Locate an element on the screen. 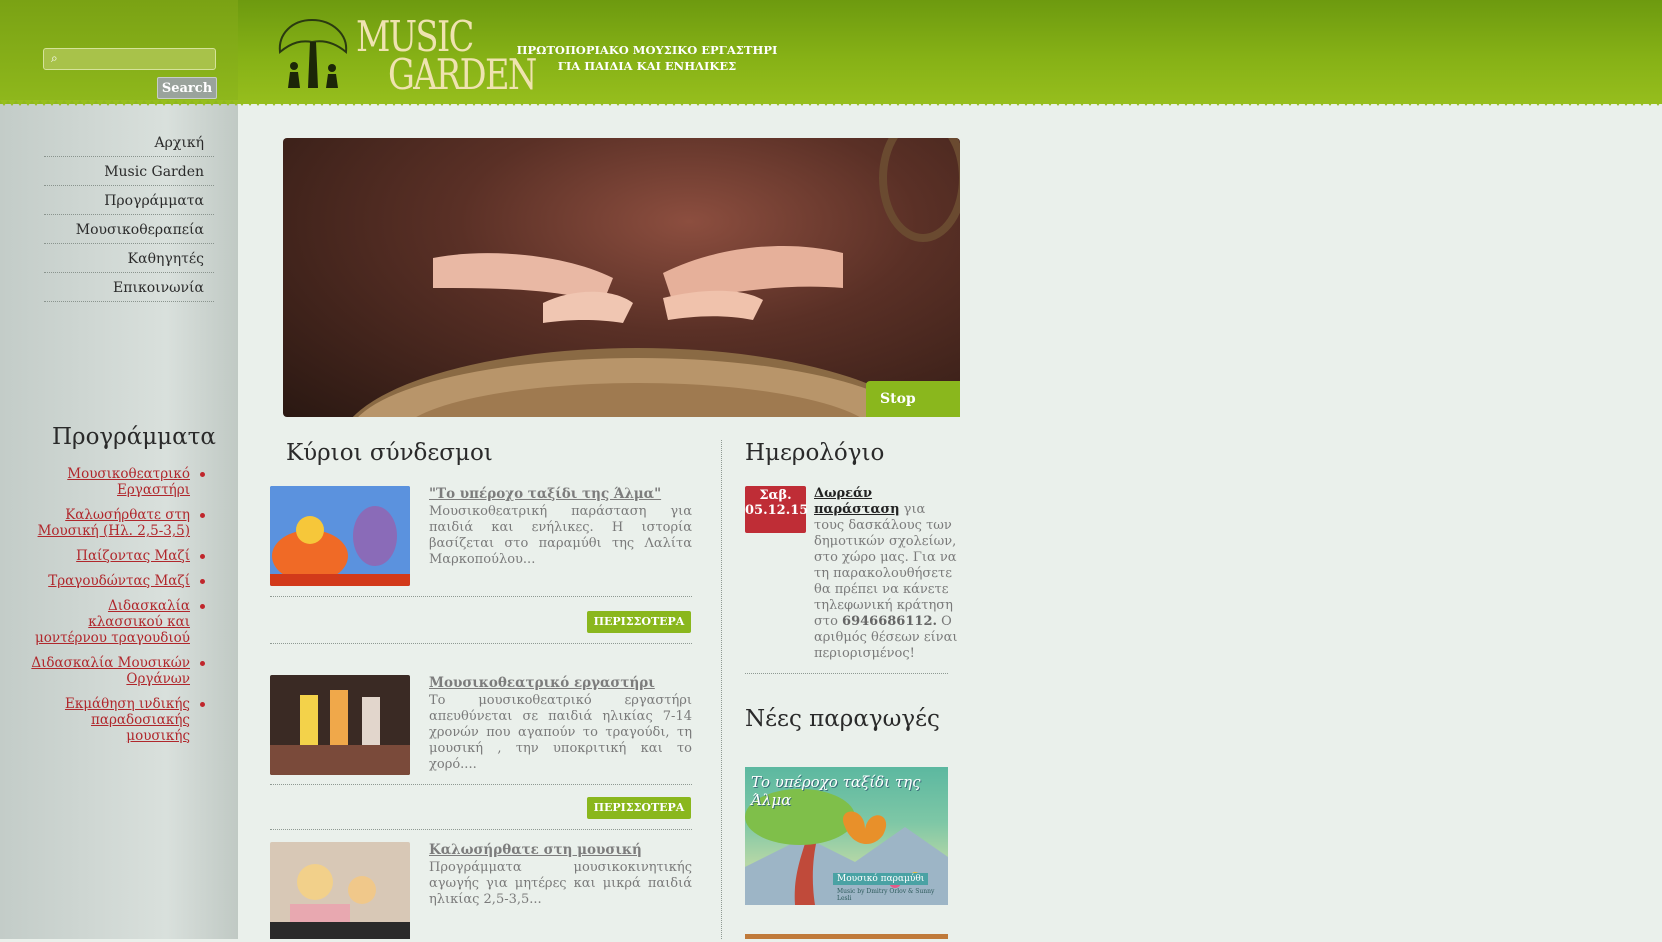 This screenshot has height=942, width=1662. nav-item-contact: Επικοινωνία is located at coordinates (129, 287).